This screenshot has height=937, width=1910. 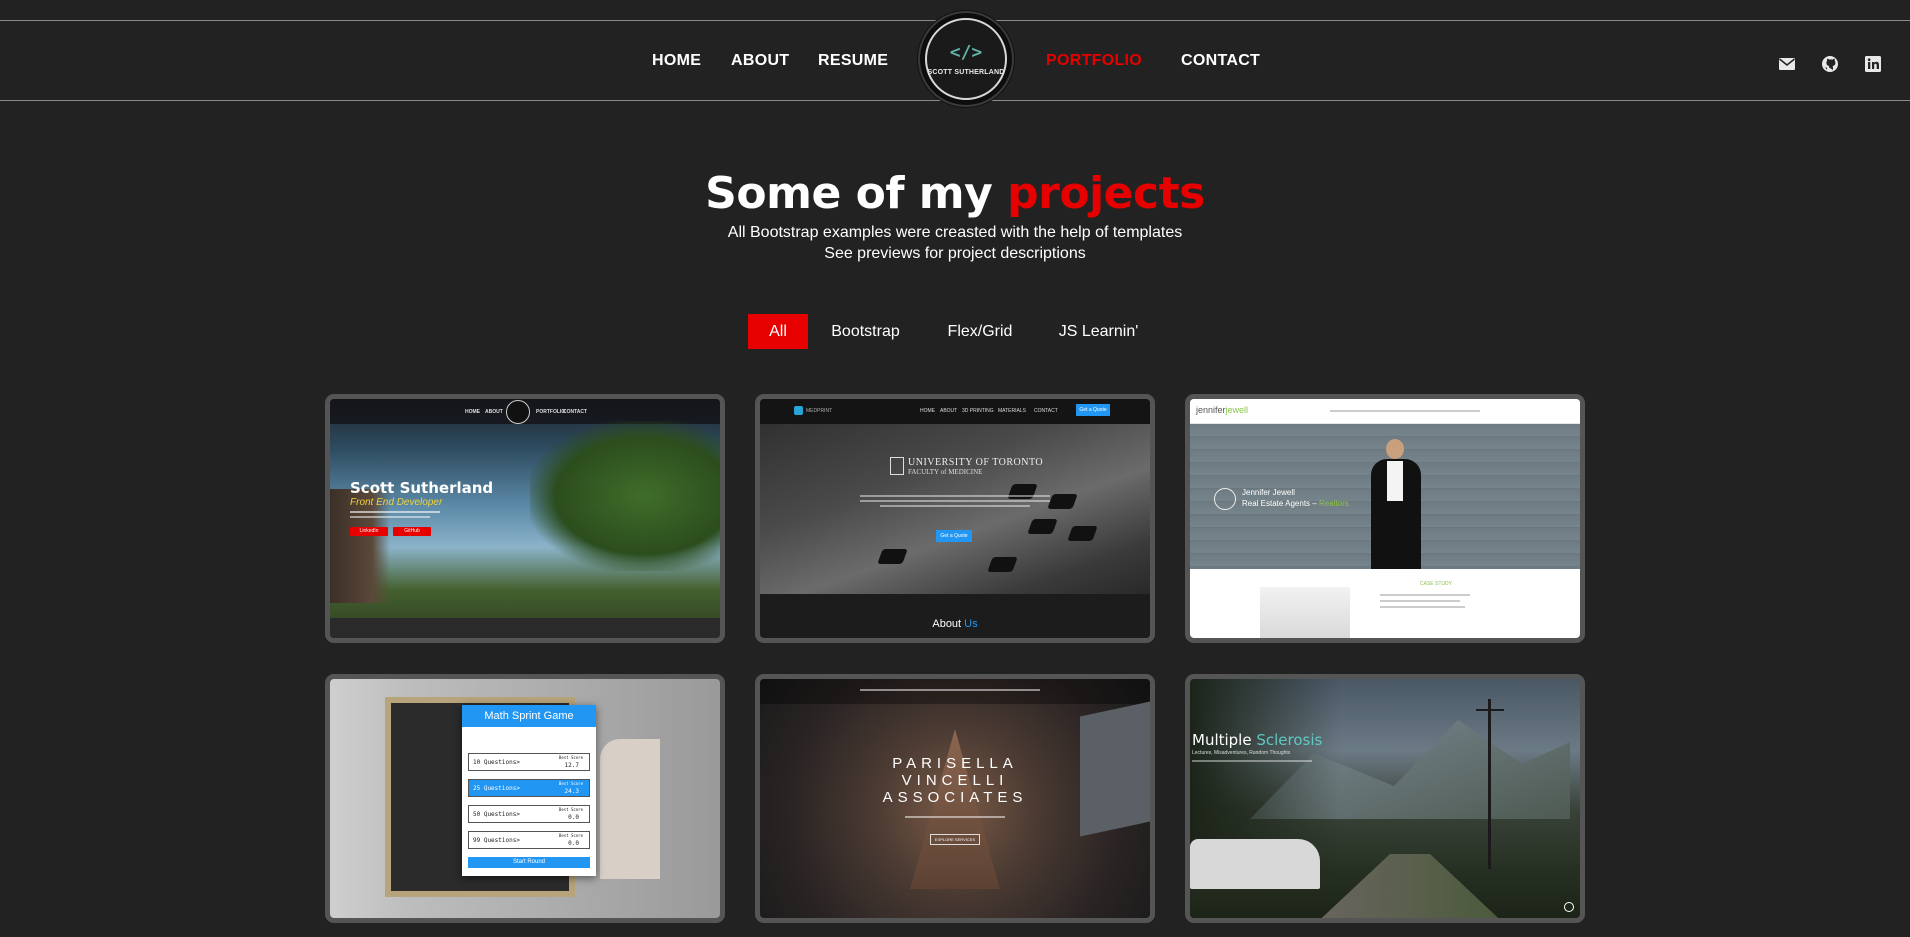 What do you see at coordinates (865, 331) in the screenshot?
I see `filter-bootstrap: Bootstrap` at bounding box center [865, 331].